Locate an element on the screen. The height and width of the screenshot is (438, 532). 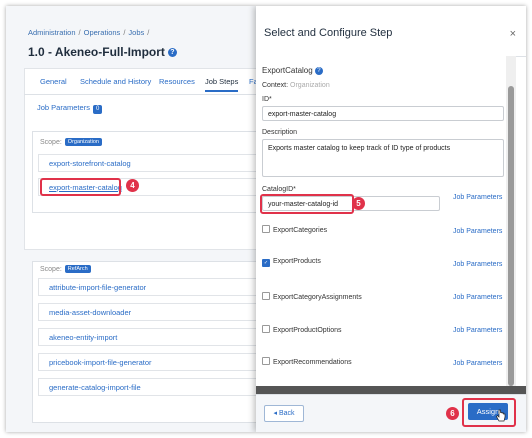
checkbox-export-product-options: ExportProductOptions is located at coordinates (301, 329).